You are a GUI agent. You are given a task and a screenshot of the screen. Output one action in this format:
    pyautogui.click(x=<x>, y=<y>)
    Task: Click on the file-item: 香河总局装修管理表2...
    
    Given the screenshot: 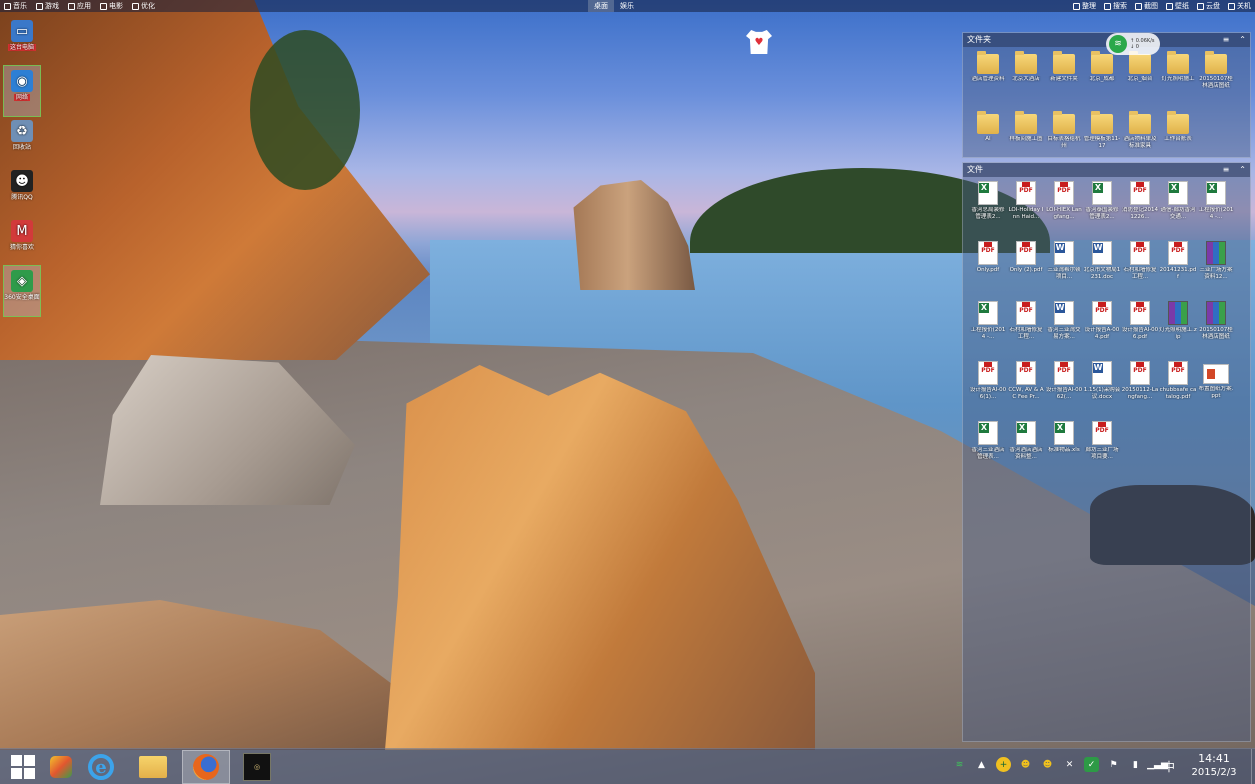 What is the action you would take?
    pyautogui.click(x=988, y=211)
    